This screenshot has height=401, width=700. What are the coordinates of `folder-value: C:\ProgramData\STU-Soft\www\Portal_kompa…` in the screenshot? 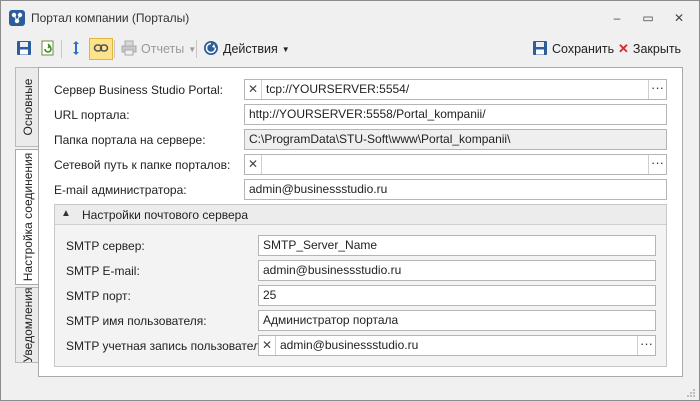 It's located at (380, 139).